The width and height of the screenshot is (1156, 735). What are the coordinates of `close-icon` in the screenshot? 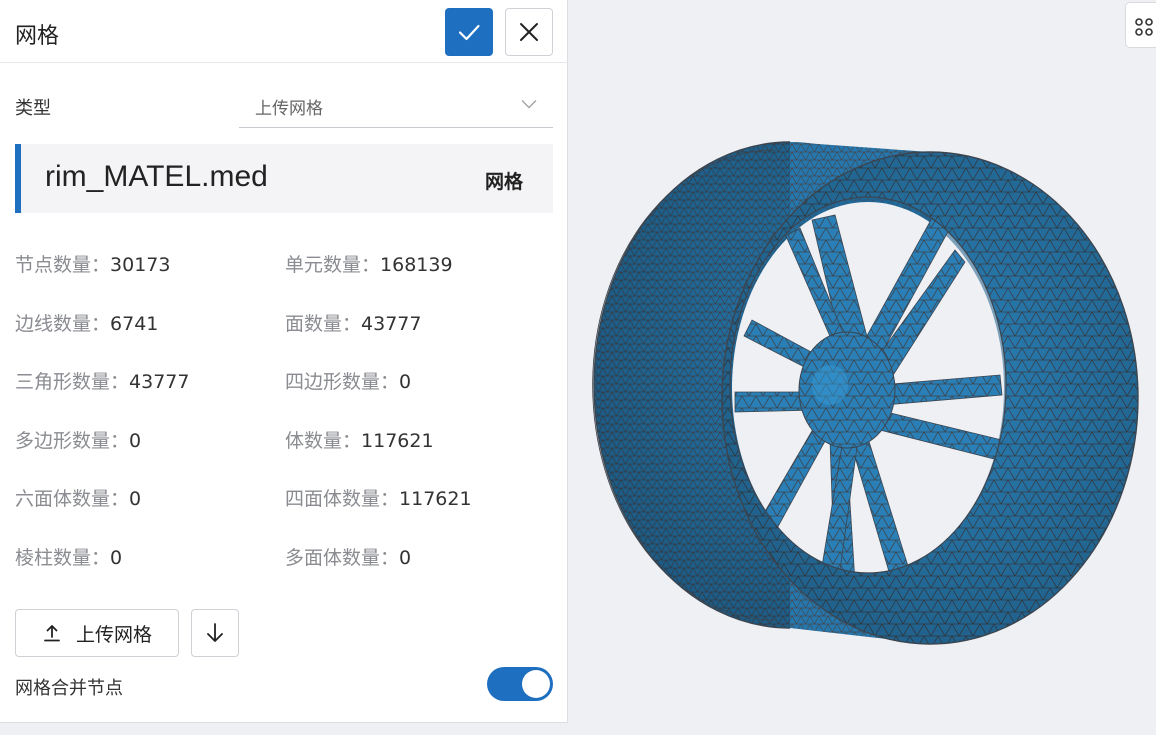 It's located at (529, 32).